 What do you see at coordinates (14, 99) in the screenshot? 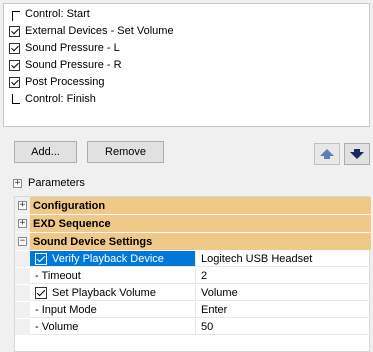
I see `finish-bracket-icon` at bounding box center [14, 99].